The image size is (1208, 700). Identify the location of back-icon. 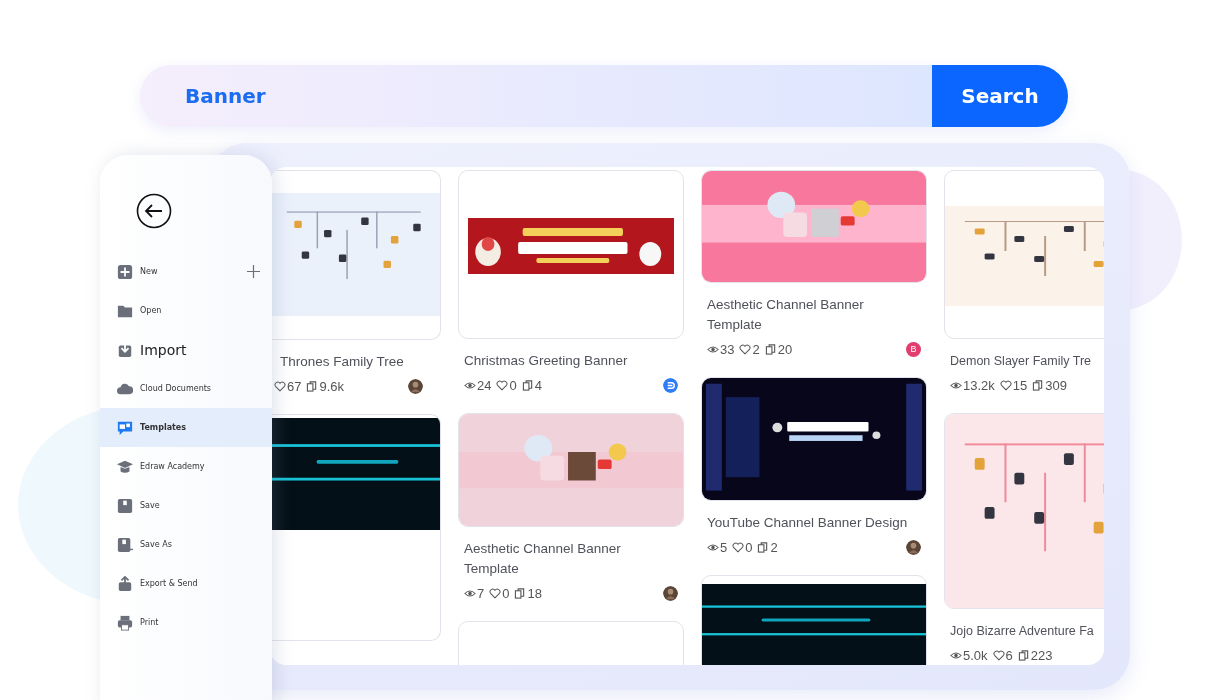
(154, 211).